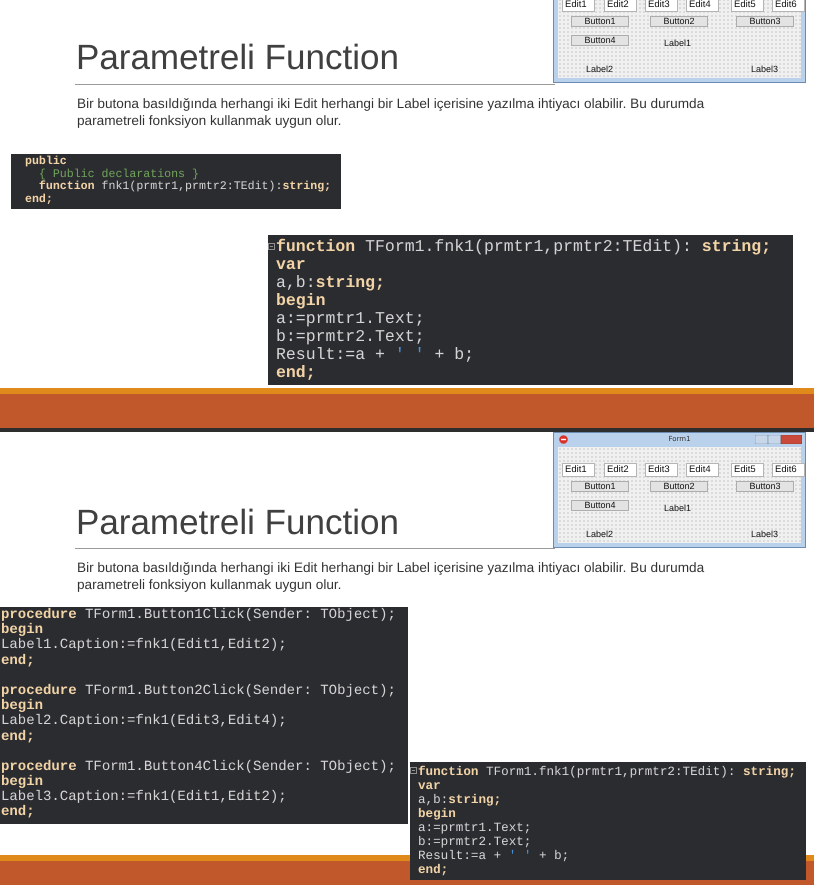  I want to click on code-line: procedure TForm1.Button2Click(Sender: TObject);, so click(198, 691).